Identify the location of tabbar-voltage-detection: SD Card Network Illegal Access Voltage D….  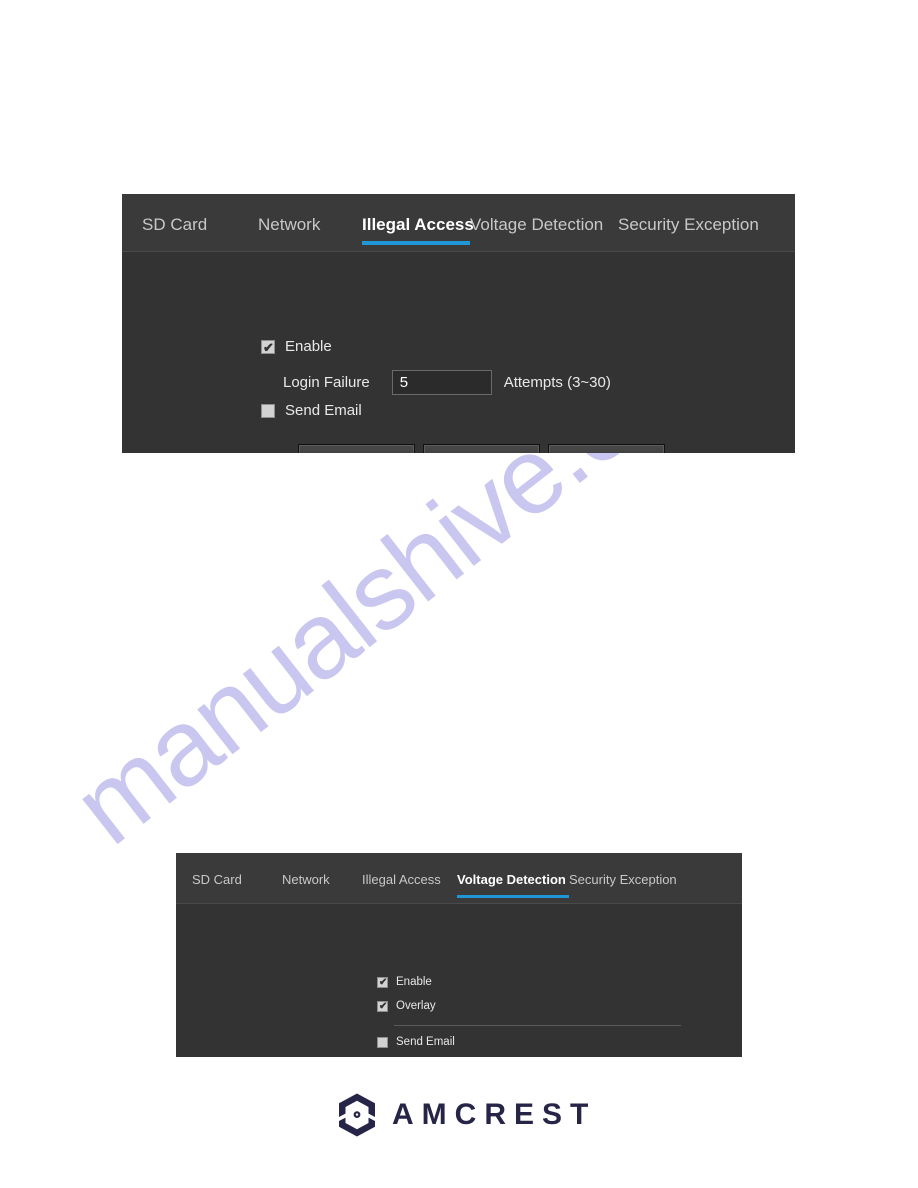
(459, 878).